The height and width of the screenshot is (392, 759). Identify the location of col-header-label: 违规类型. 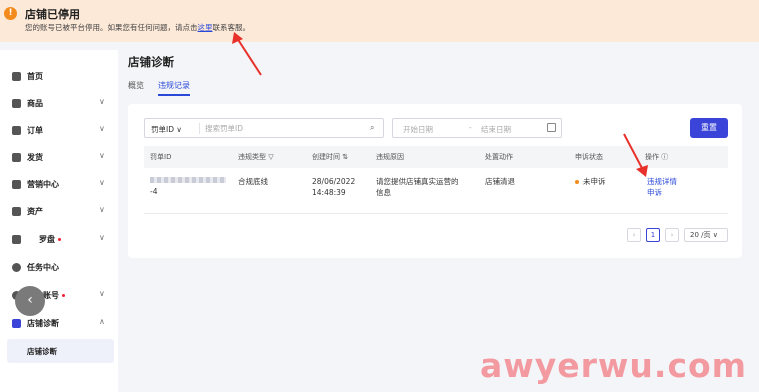
(252, 157).